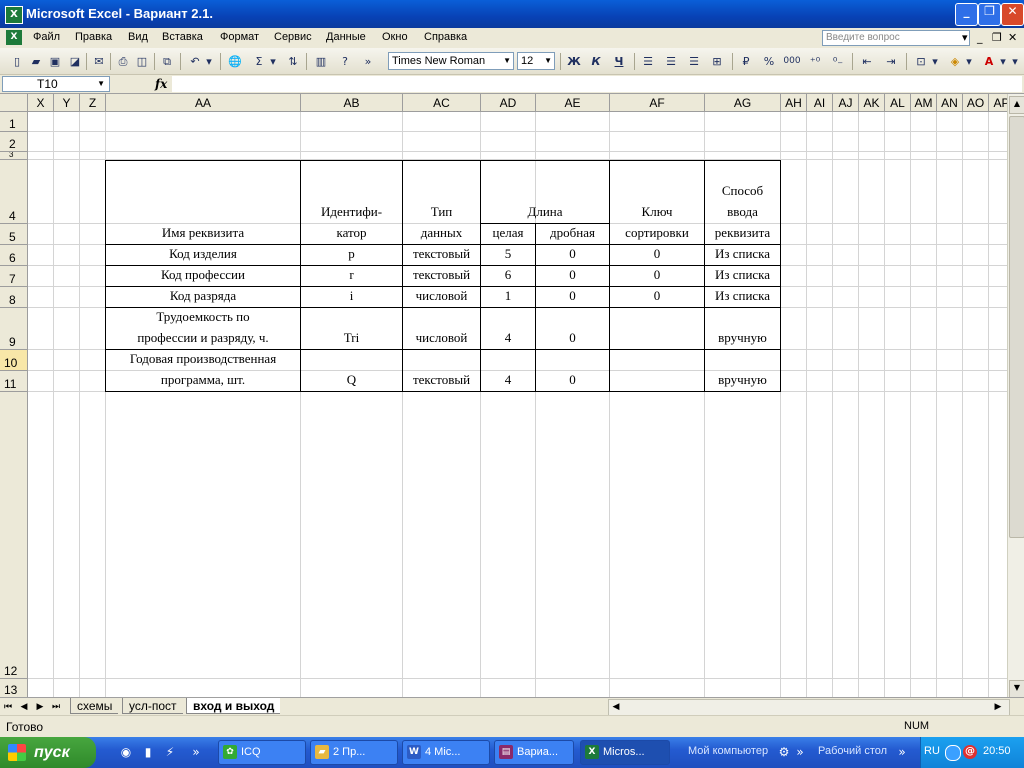 This screenshot has height=768, width=1024. I want to click on next-sheet-icon: ▶, so click(40, 707).